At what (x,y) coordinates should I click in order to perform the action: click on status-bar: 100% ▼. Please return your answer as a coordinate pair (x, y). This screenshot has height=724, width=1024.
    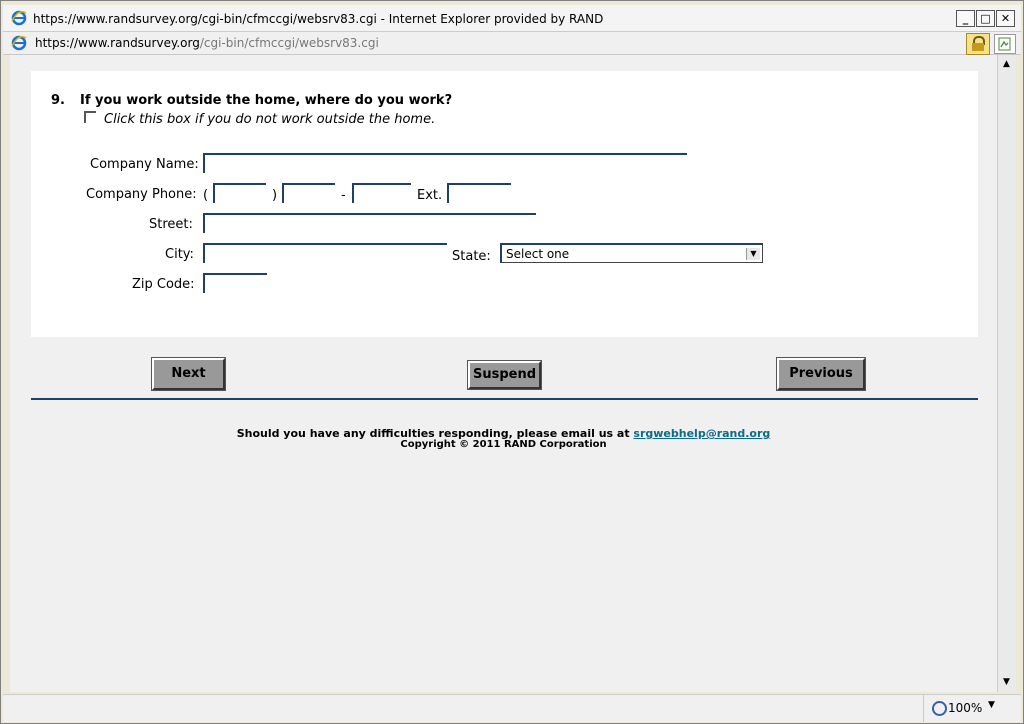
    Looking at the image, I should click on (512, 708).